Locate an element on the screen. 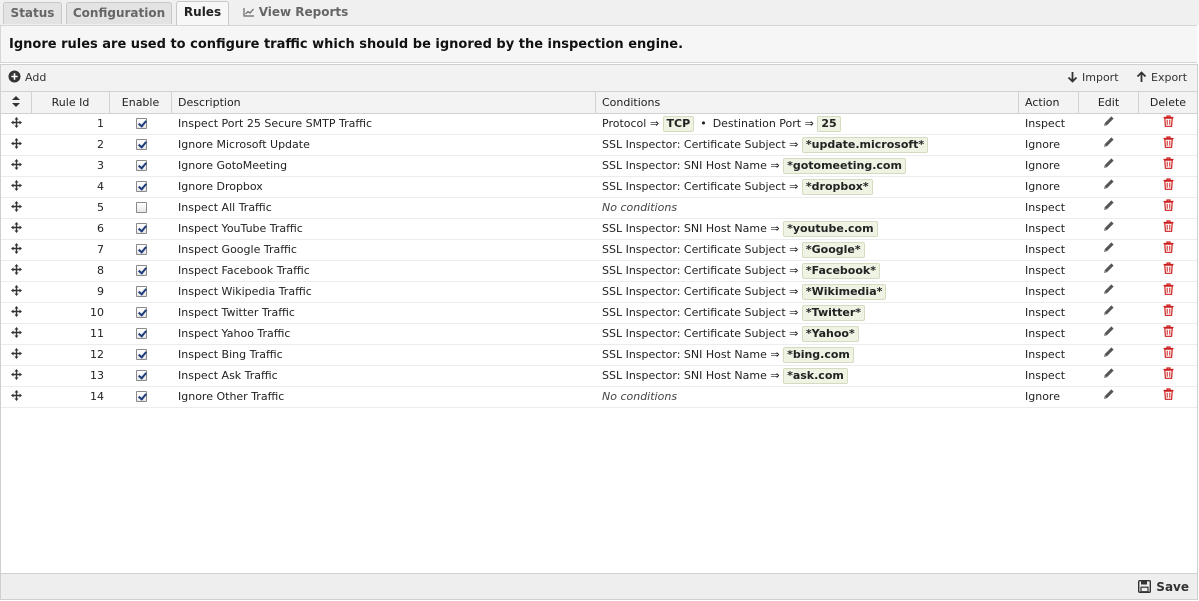 The image size is (1199, 601). condition-value: TCP is located at coordinates (678, 124).